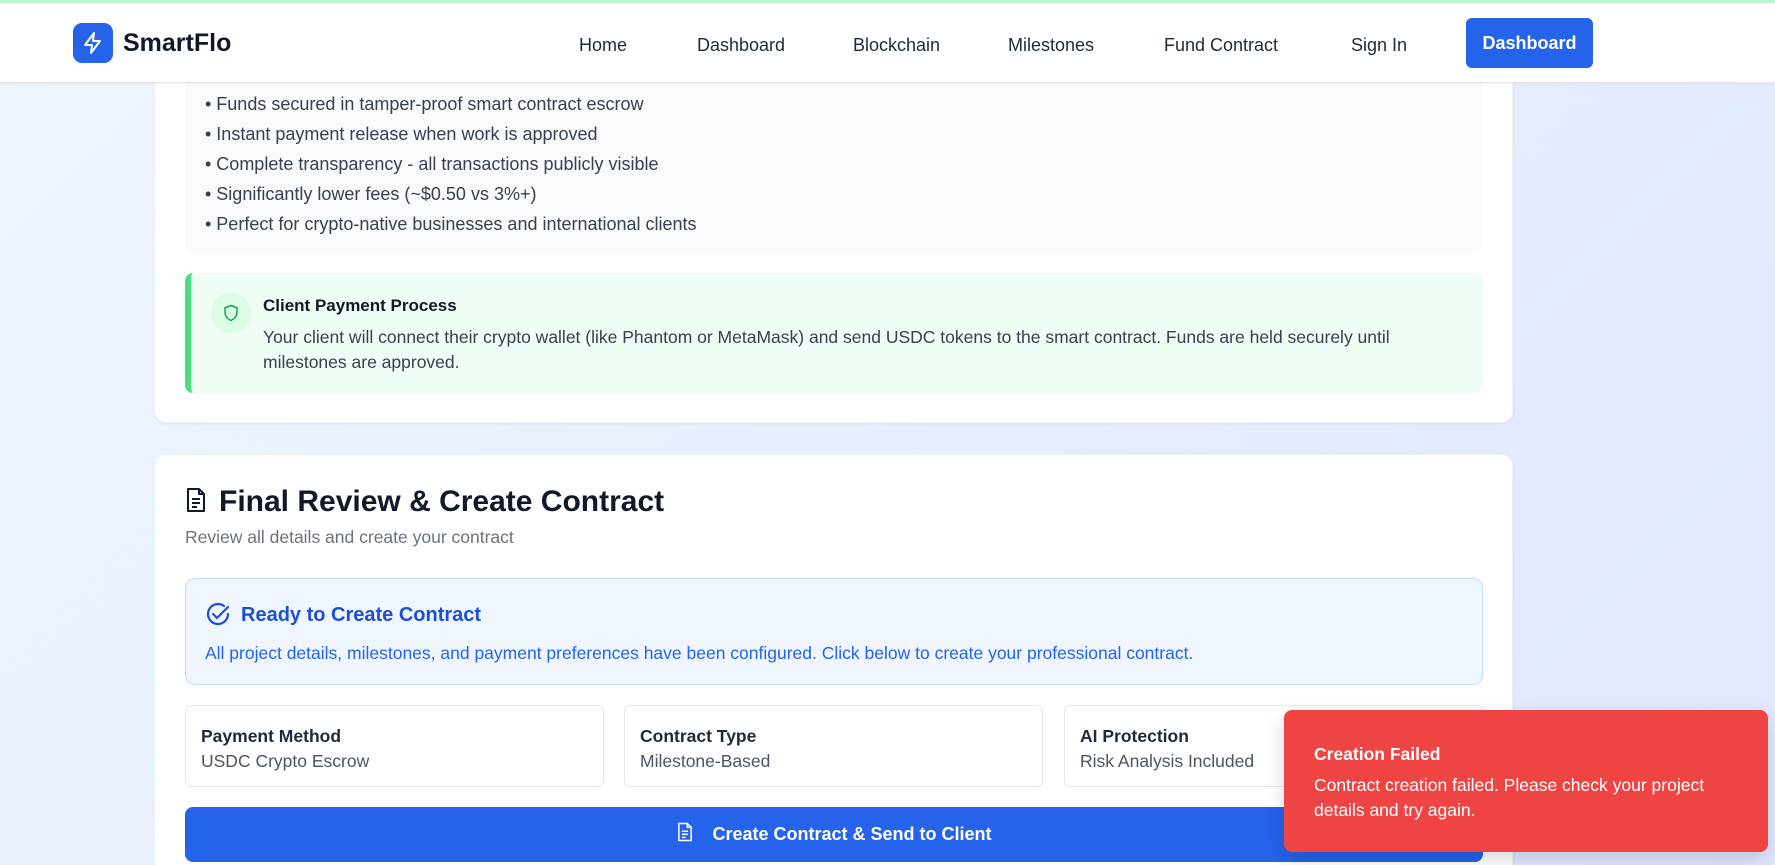 The image size is (1775, 865). Describe the element at coordinates (896, 45) in the screenshot. I see `nav-blockchain: Blockchain` at that location.